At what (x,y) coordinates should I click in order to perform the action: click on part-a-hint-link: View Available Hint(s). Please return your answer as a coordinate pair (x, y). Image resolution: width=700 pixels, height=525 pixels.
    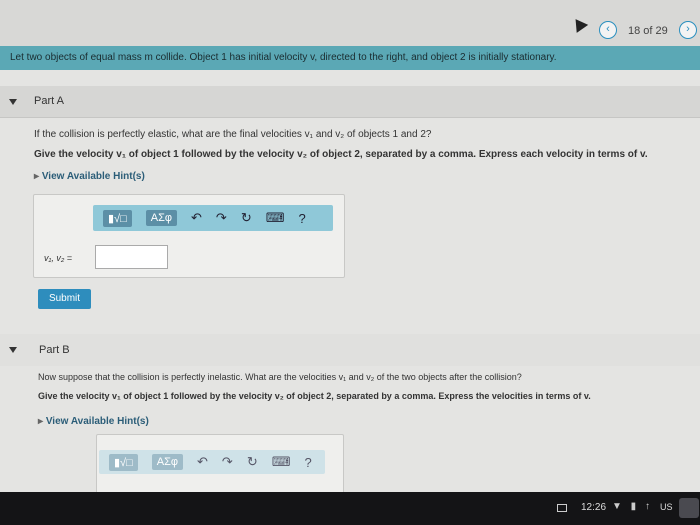
    Looking at the image, I should click on (89, 176).